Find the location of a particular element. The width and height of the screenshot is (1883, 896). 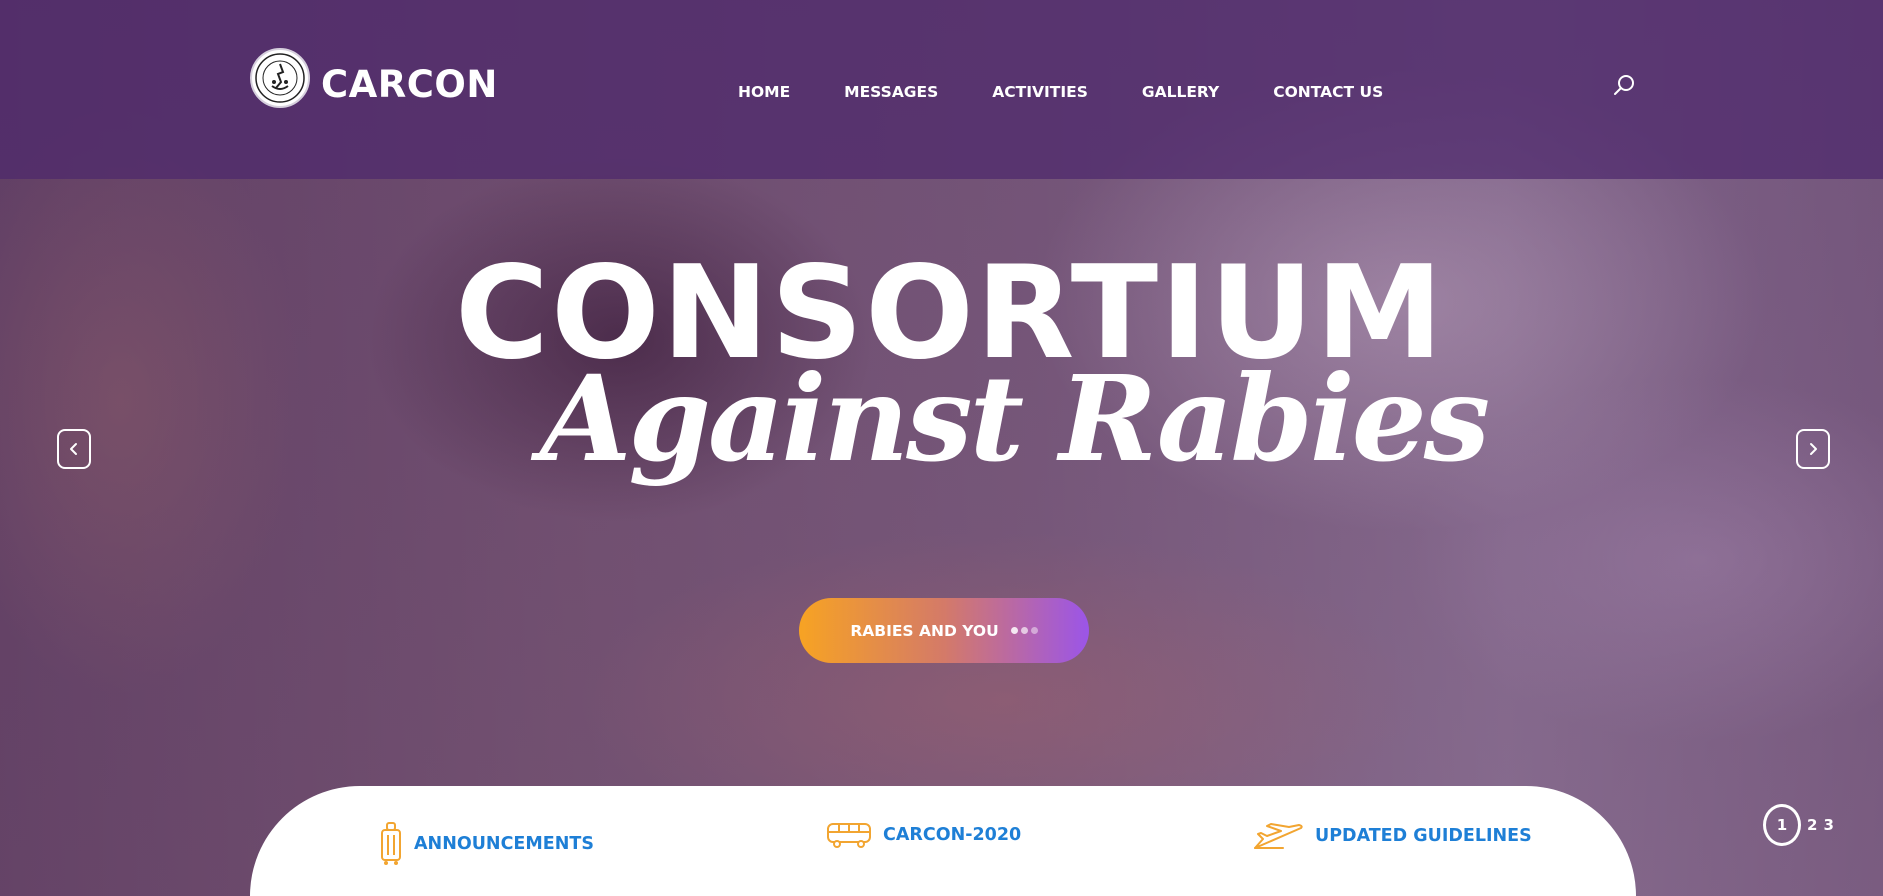

slider-pagination: 1 2 3 is located at coordinates (1798, 825).